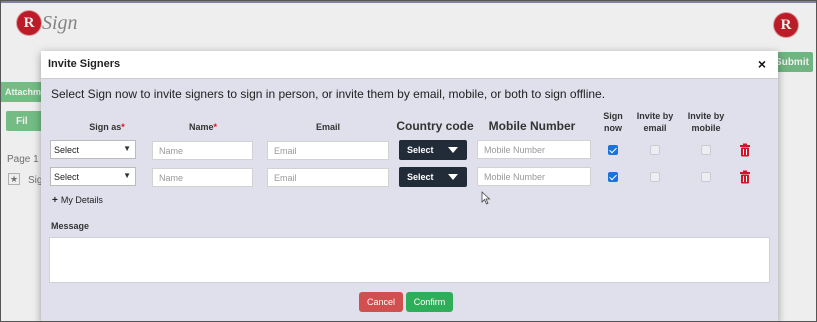  I want to click on message-textarea, so click(409, 260).